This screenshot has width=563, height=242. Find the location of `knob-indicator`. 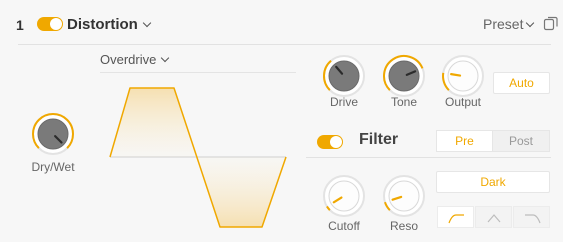

knob-indicator is located at coordinates (456, 75).